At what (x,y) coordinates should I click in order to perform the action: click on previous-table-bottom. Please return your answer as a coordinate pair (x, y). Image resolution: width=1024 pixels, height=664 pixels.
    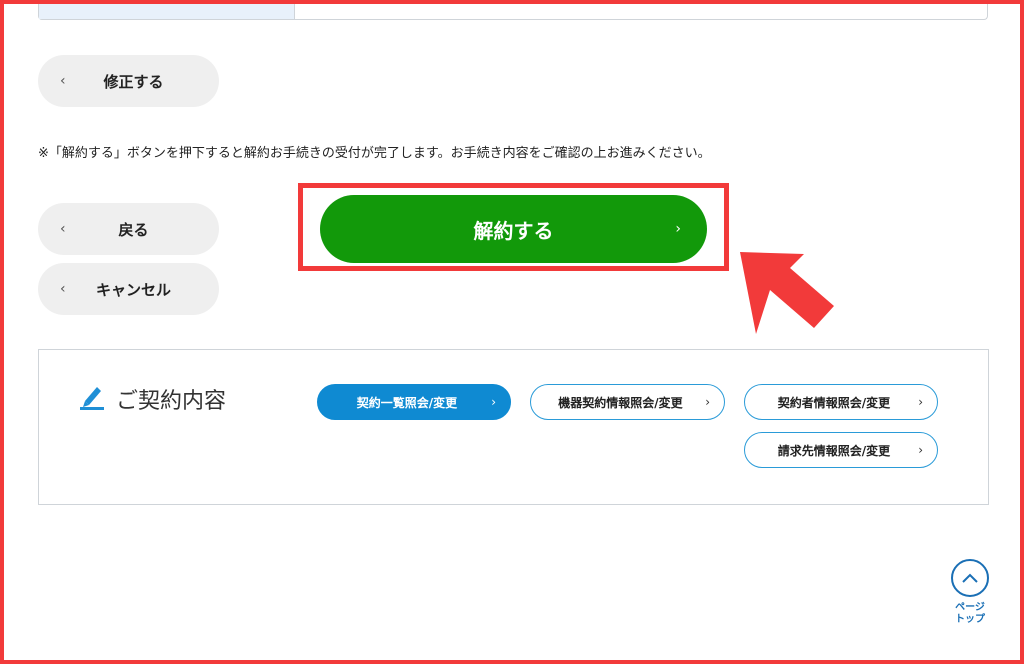
    Looking at the image, I should click on (513, 10).